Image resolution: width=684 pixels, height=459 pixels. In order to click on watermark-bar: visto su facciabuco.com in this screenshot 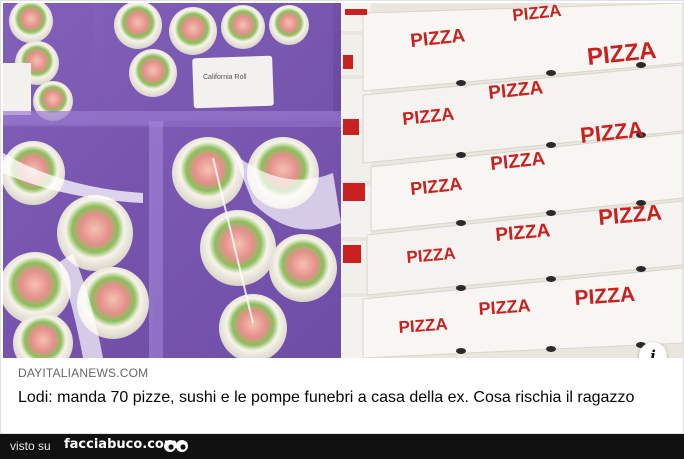, I will do `click(342, 446)`.